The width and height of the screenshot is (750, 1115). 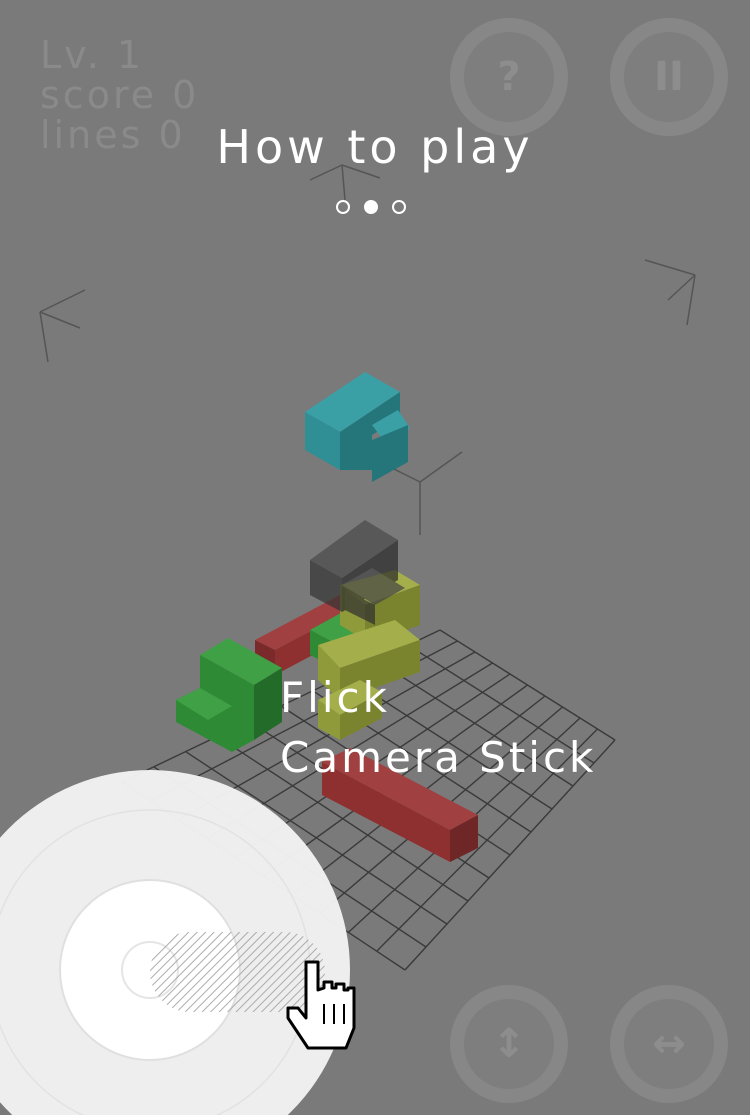 I want to click on caption-line-1: Flick, so click(x=335, y=697).